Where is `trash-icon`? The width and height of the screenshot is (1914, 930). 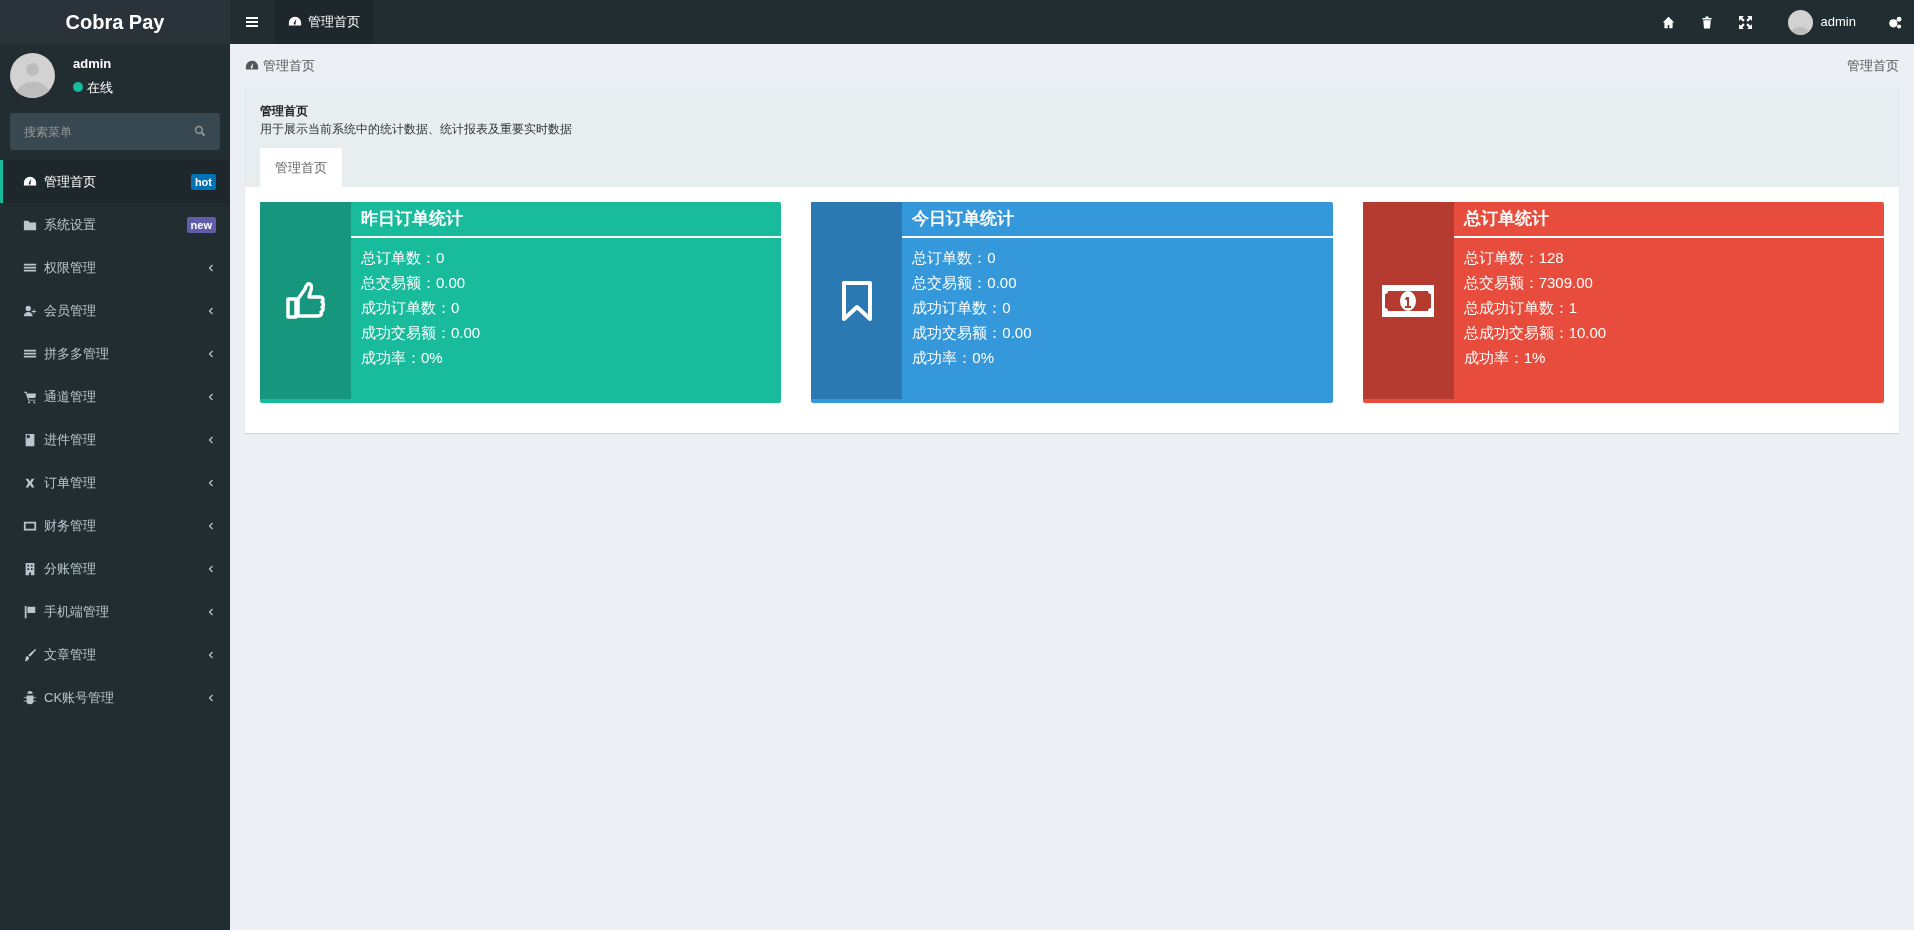
trash-icon is located at coordinates (1706, 22).